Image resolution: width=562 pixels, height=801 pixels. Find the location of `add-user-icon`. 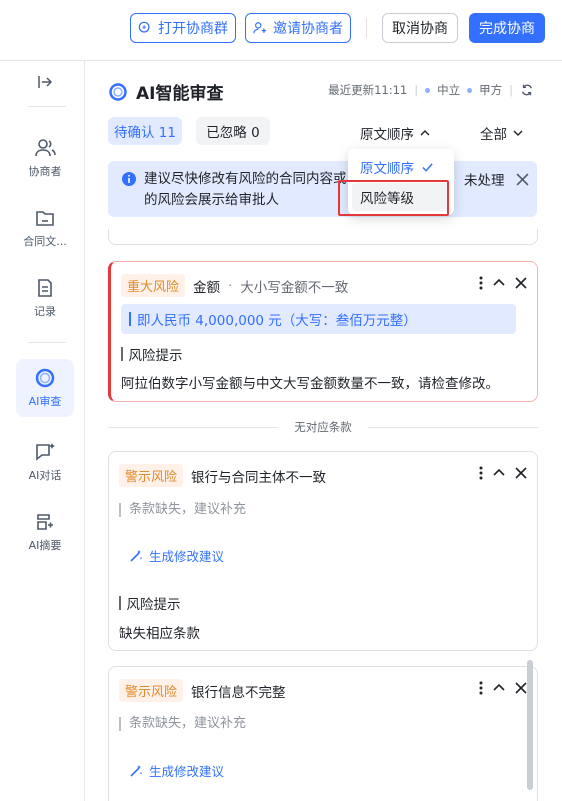

add-user-icon is located at coordinates (260, 28).